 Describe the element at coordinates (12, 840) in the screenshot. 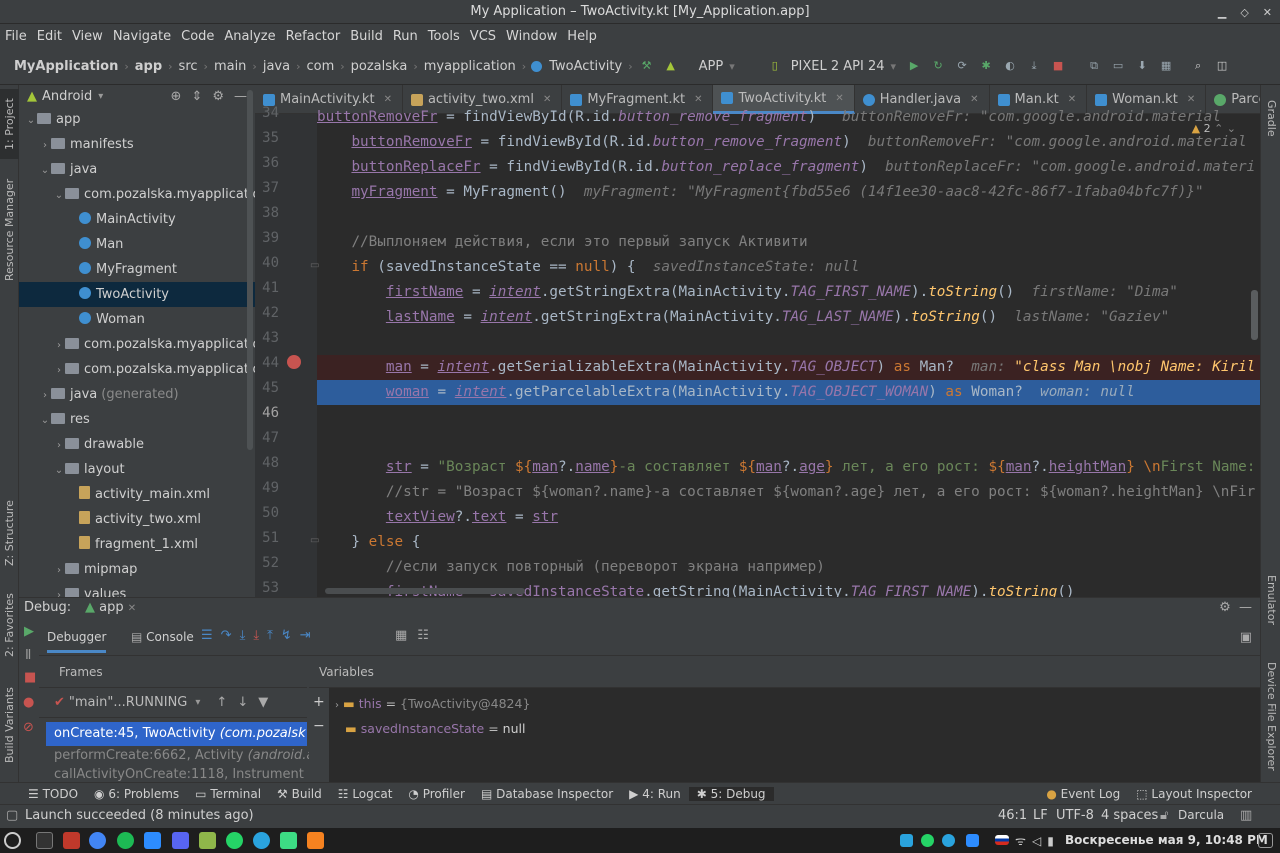

I see `start-menu-icon` at that location.